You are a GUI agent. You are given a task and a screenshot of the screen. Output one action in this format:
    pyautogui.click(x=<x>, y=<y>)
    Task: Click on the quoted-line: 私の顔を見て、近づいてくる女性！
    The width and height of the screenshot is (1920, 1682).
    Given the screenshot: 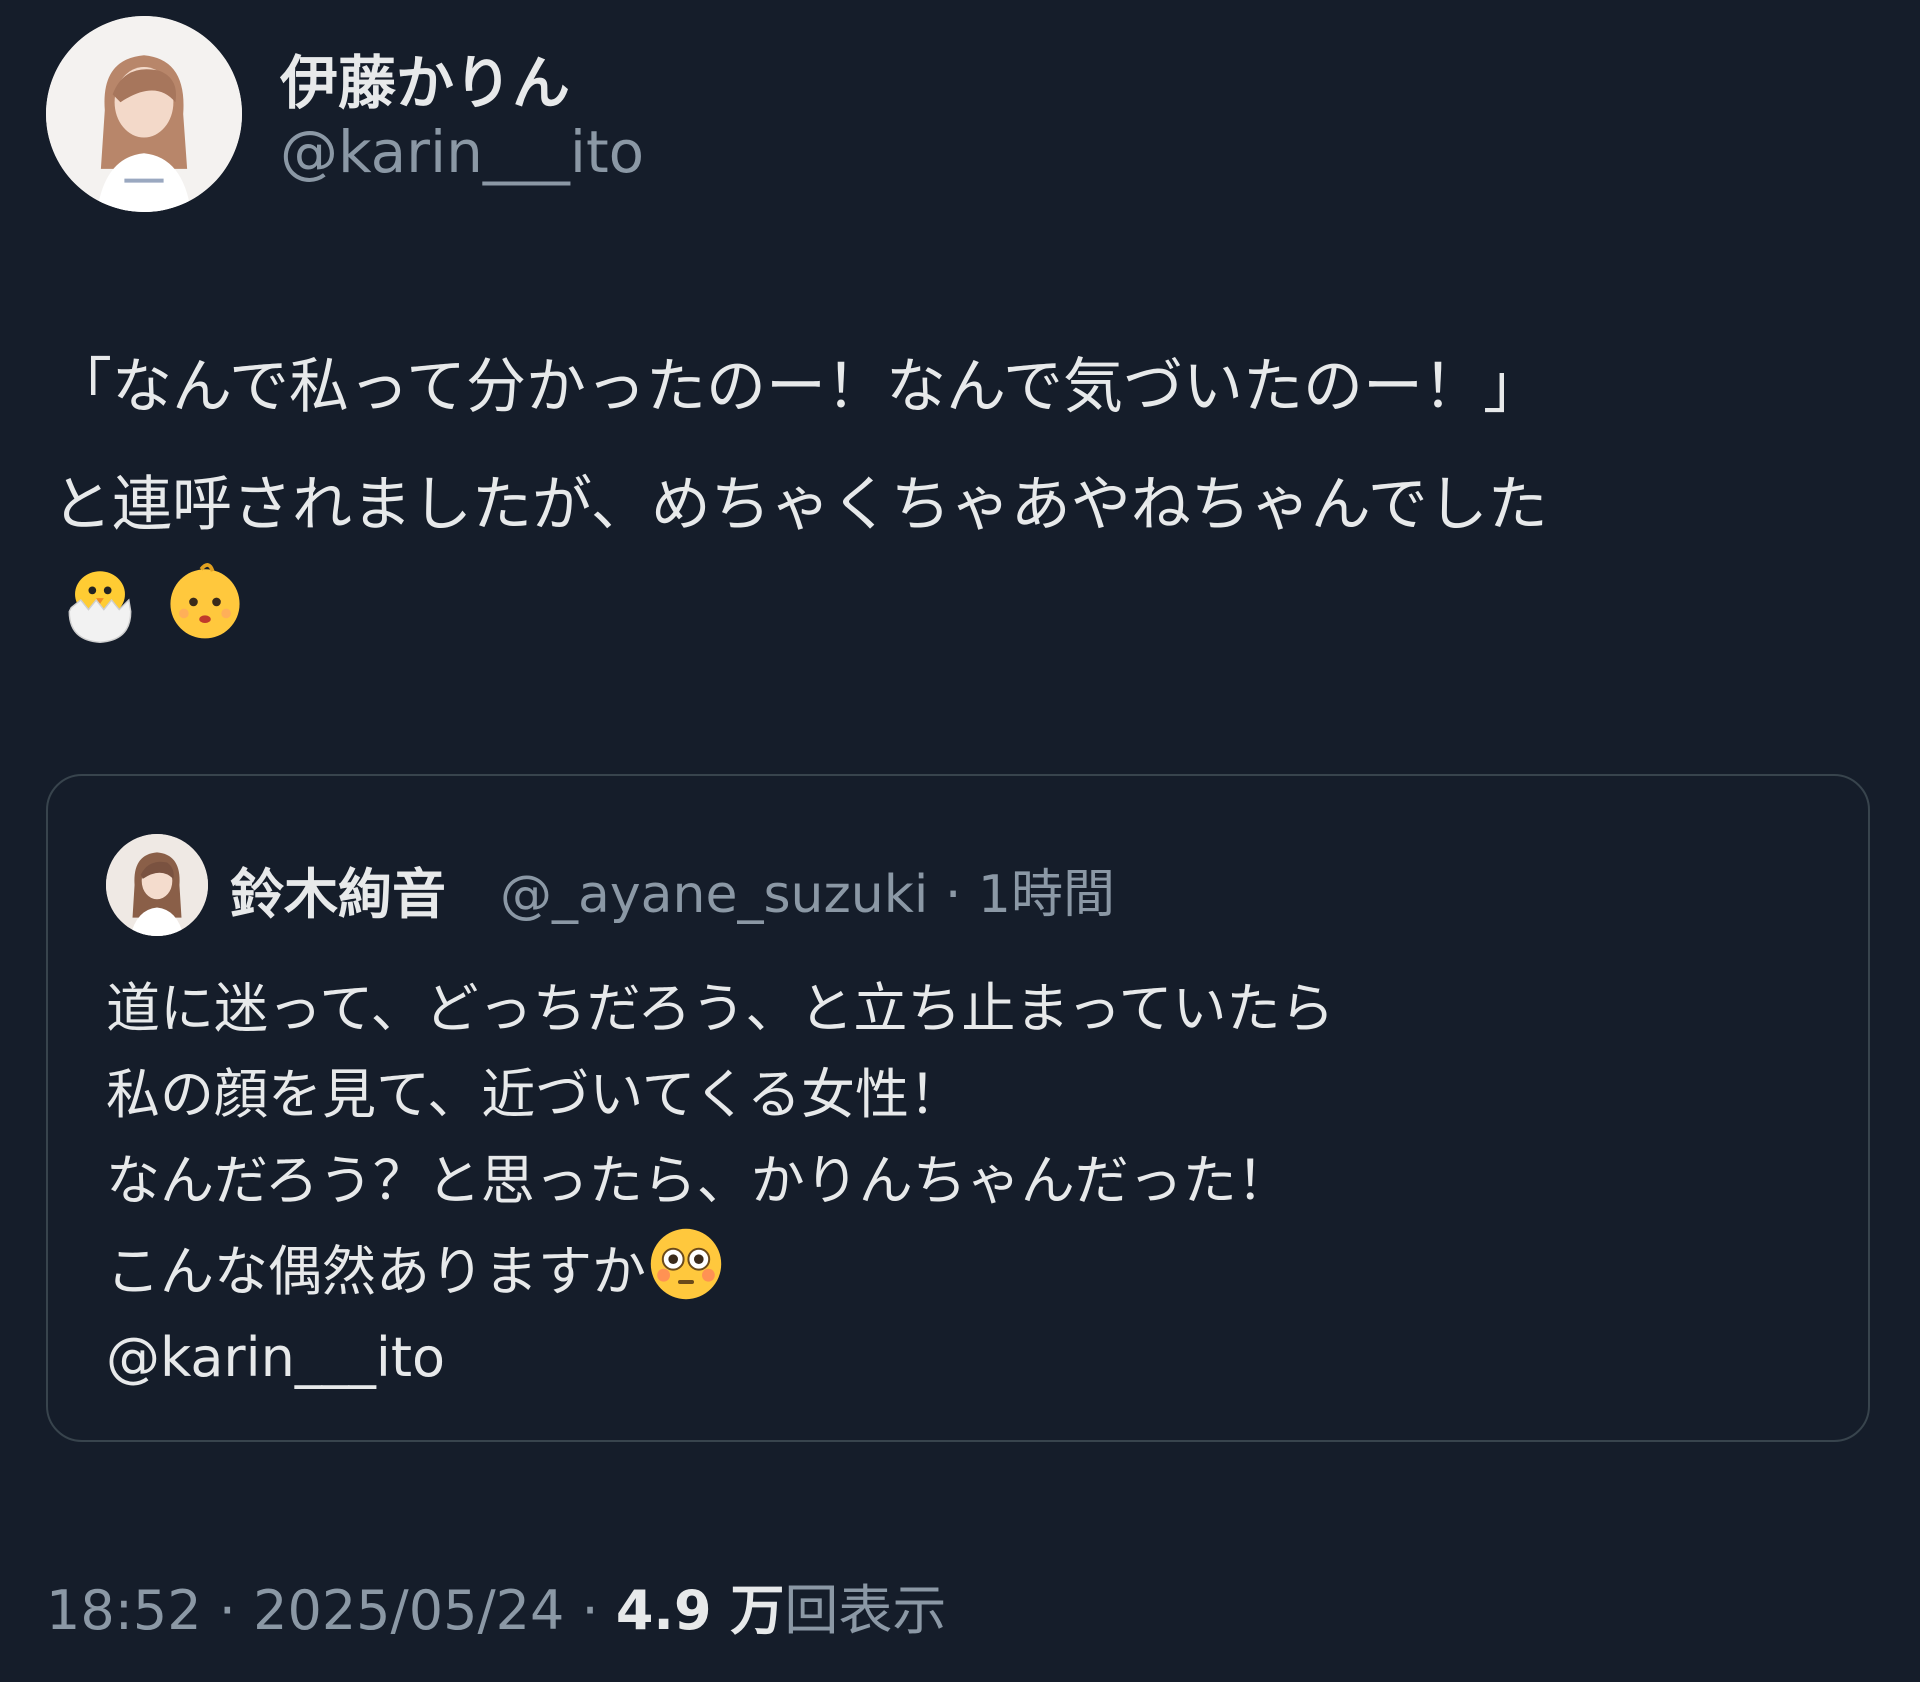 What is the action you would take?
    pyautogui.click(x=534, y=1094)
    